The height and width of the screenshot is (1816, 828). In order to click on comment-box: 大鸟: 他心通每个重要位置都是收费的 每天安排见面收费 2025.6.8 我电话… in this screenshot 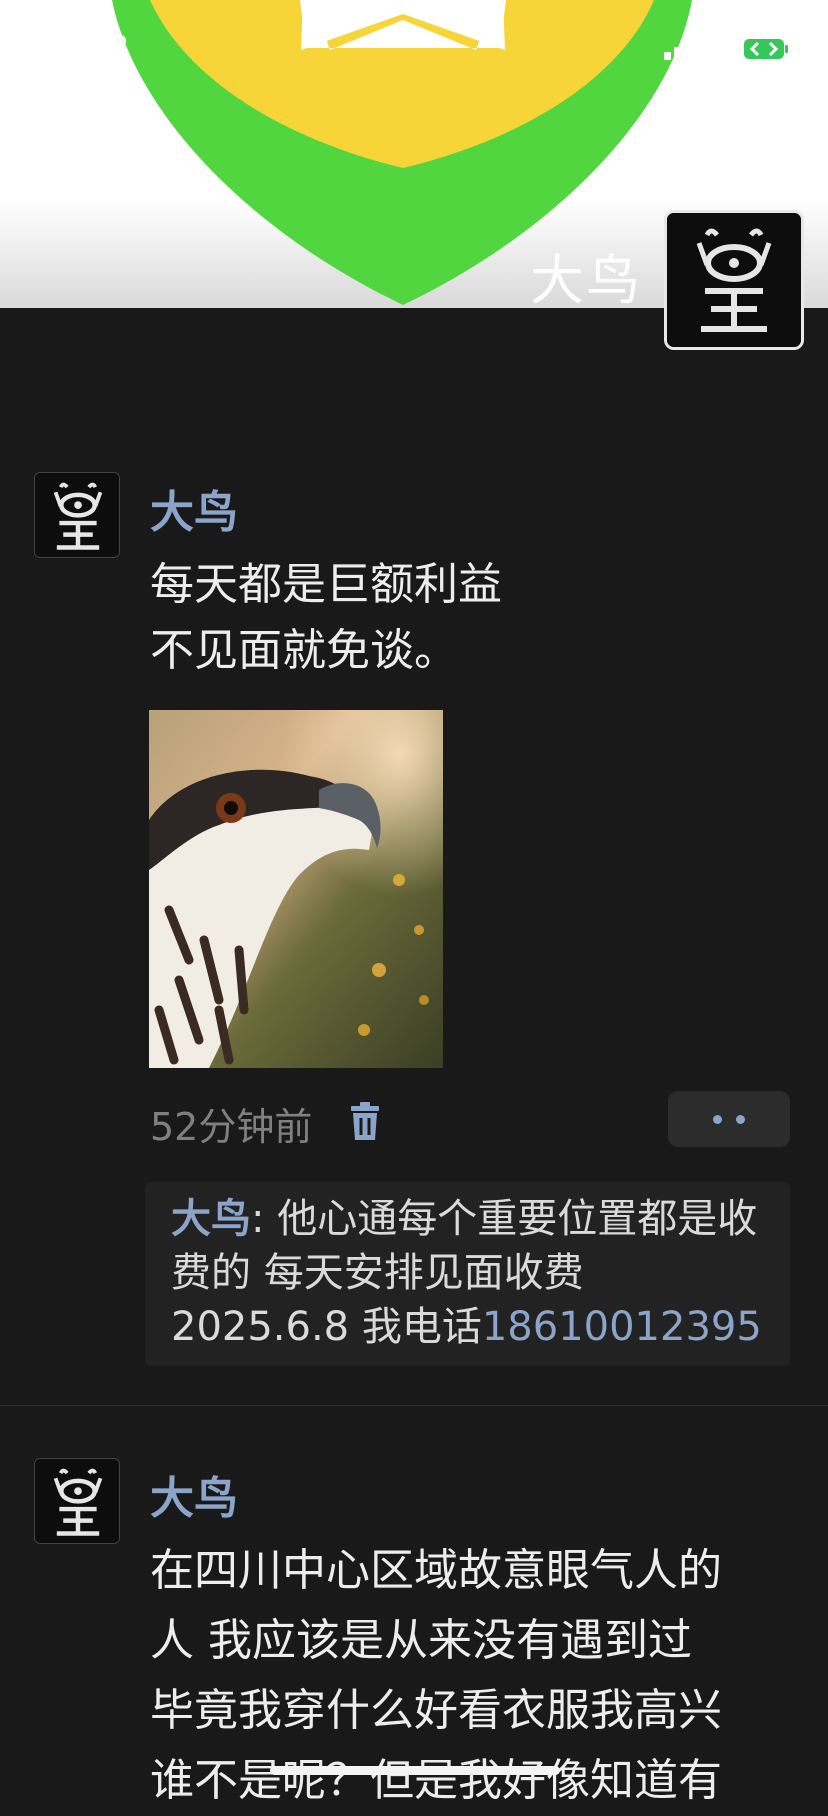, I will do `click(467, 1274)`.